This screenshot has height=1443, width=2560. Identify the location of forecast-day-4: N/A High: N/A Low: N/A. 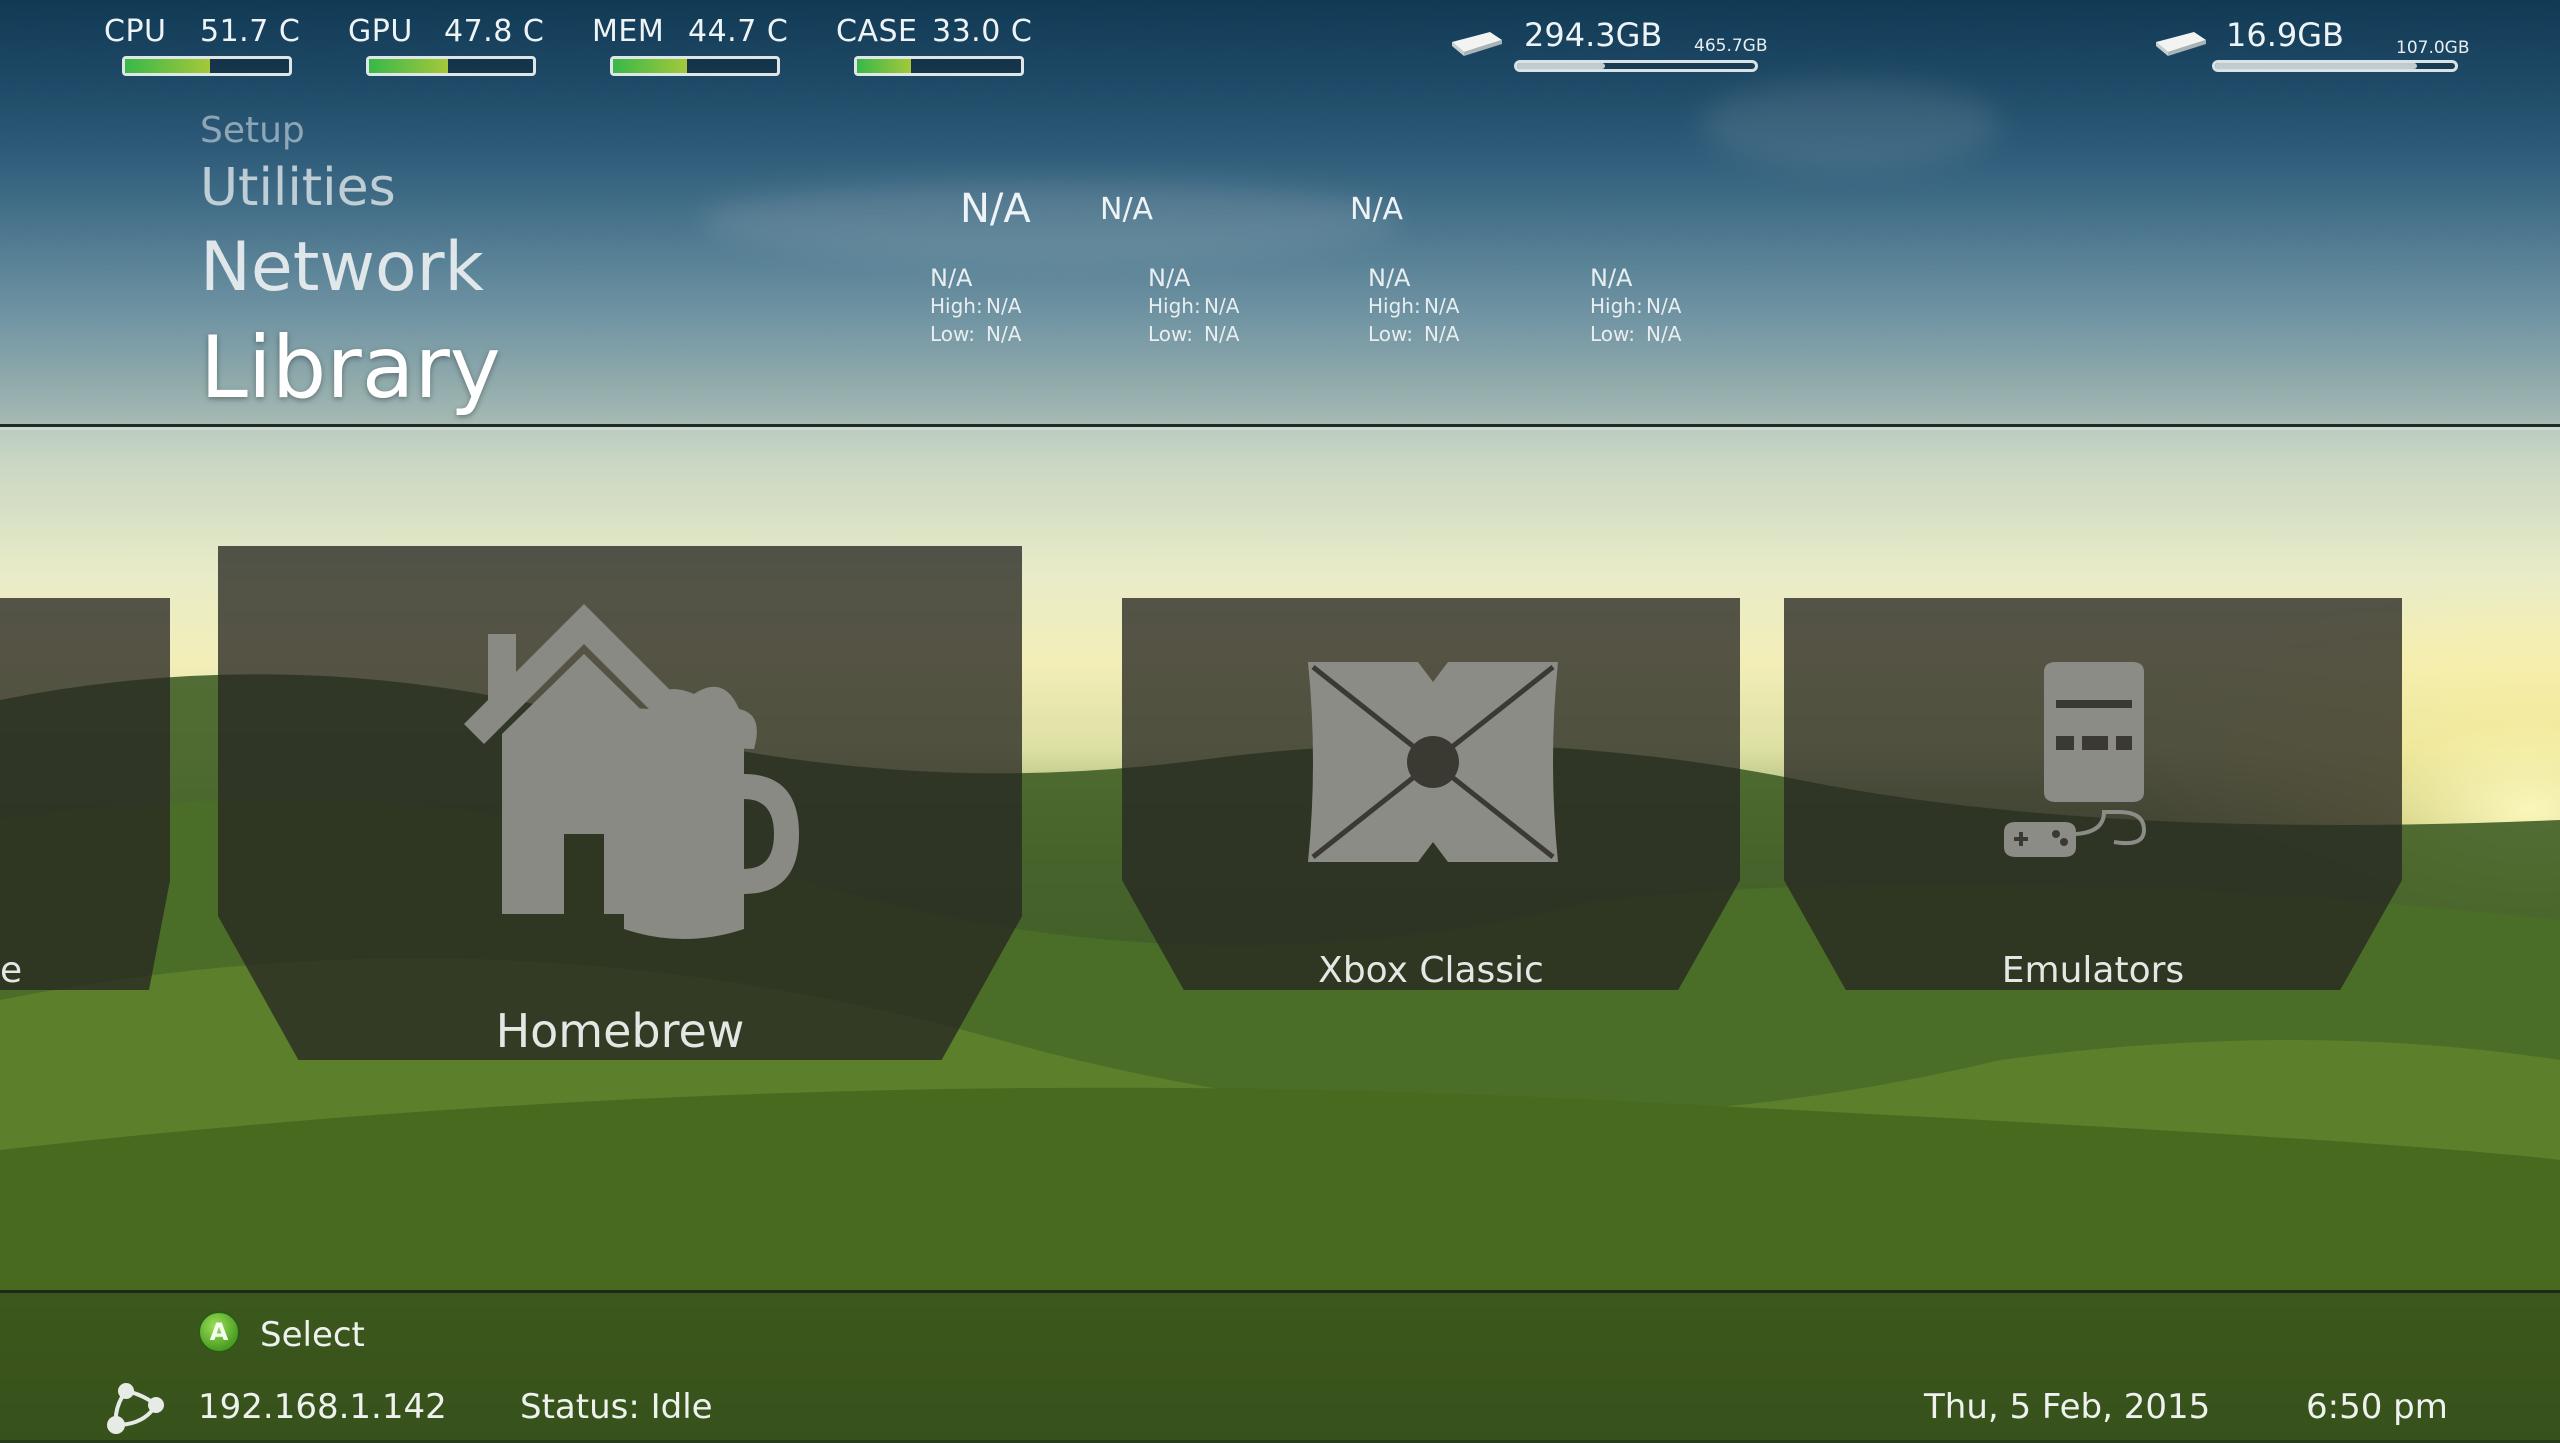
(1635, 306).